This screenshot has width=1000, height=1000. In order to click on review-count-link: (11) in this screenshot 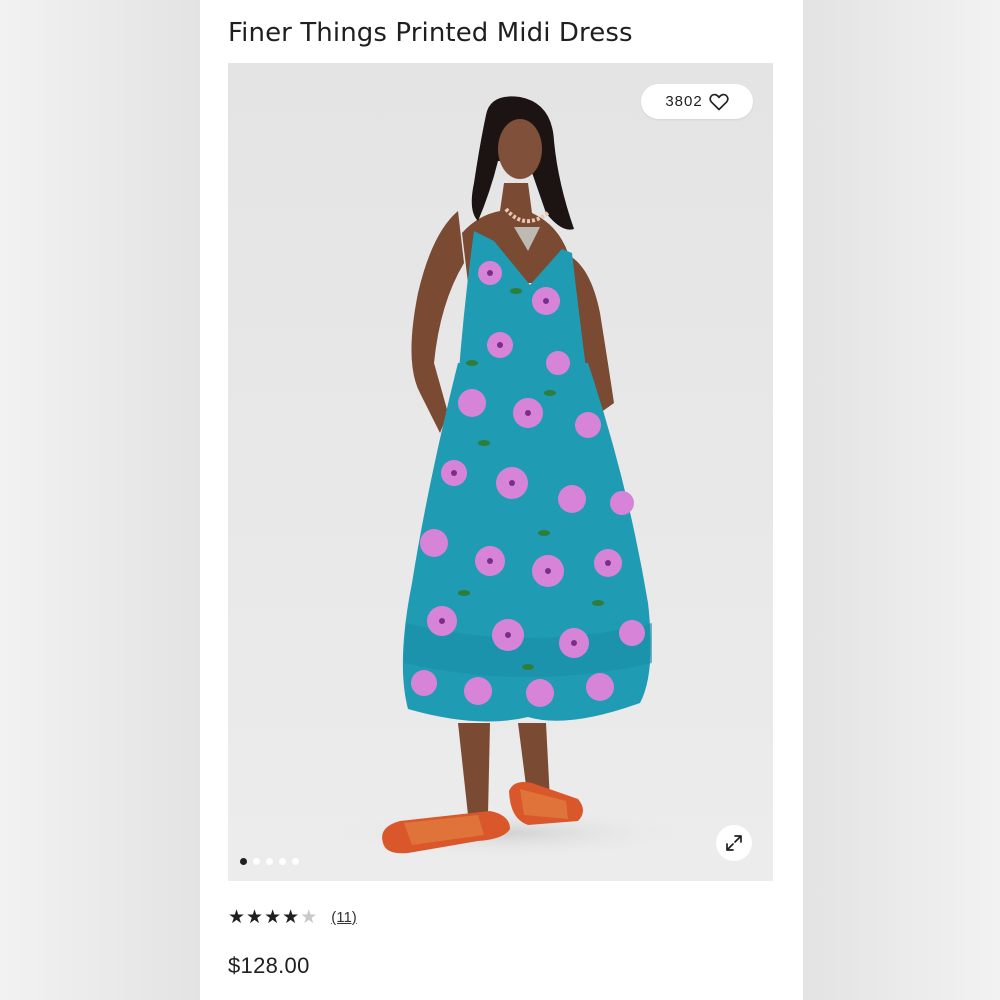, I will do `click(344, 917)`.